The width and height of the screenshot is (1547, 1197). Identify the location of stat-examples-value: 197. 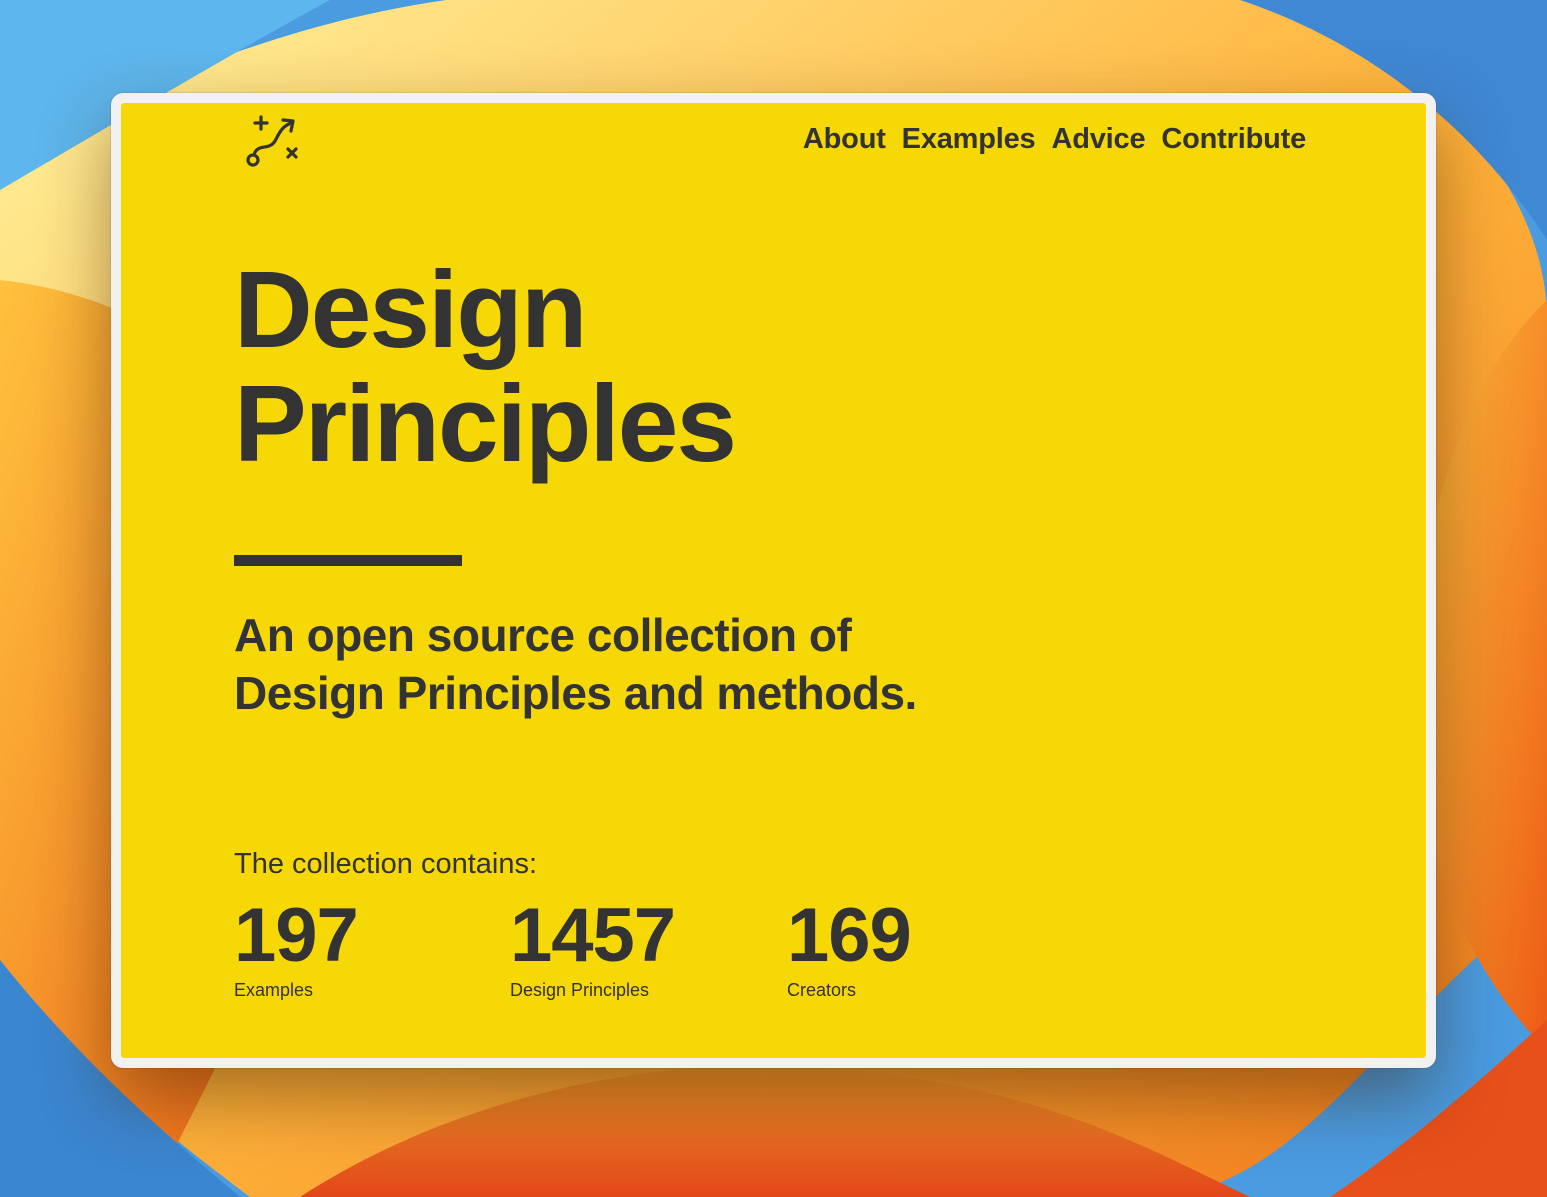
(296, 935).